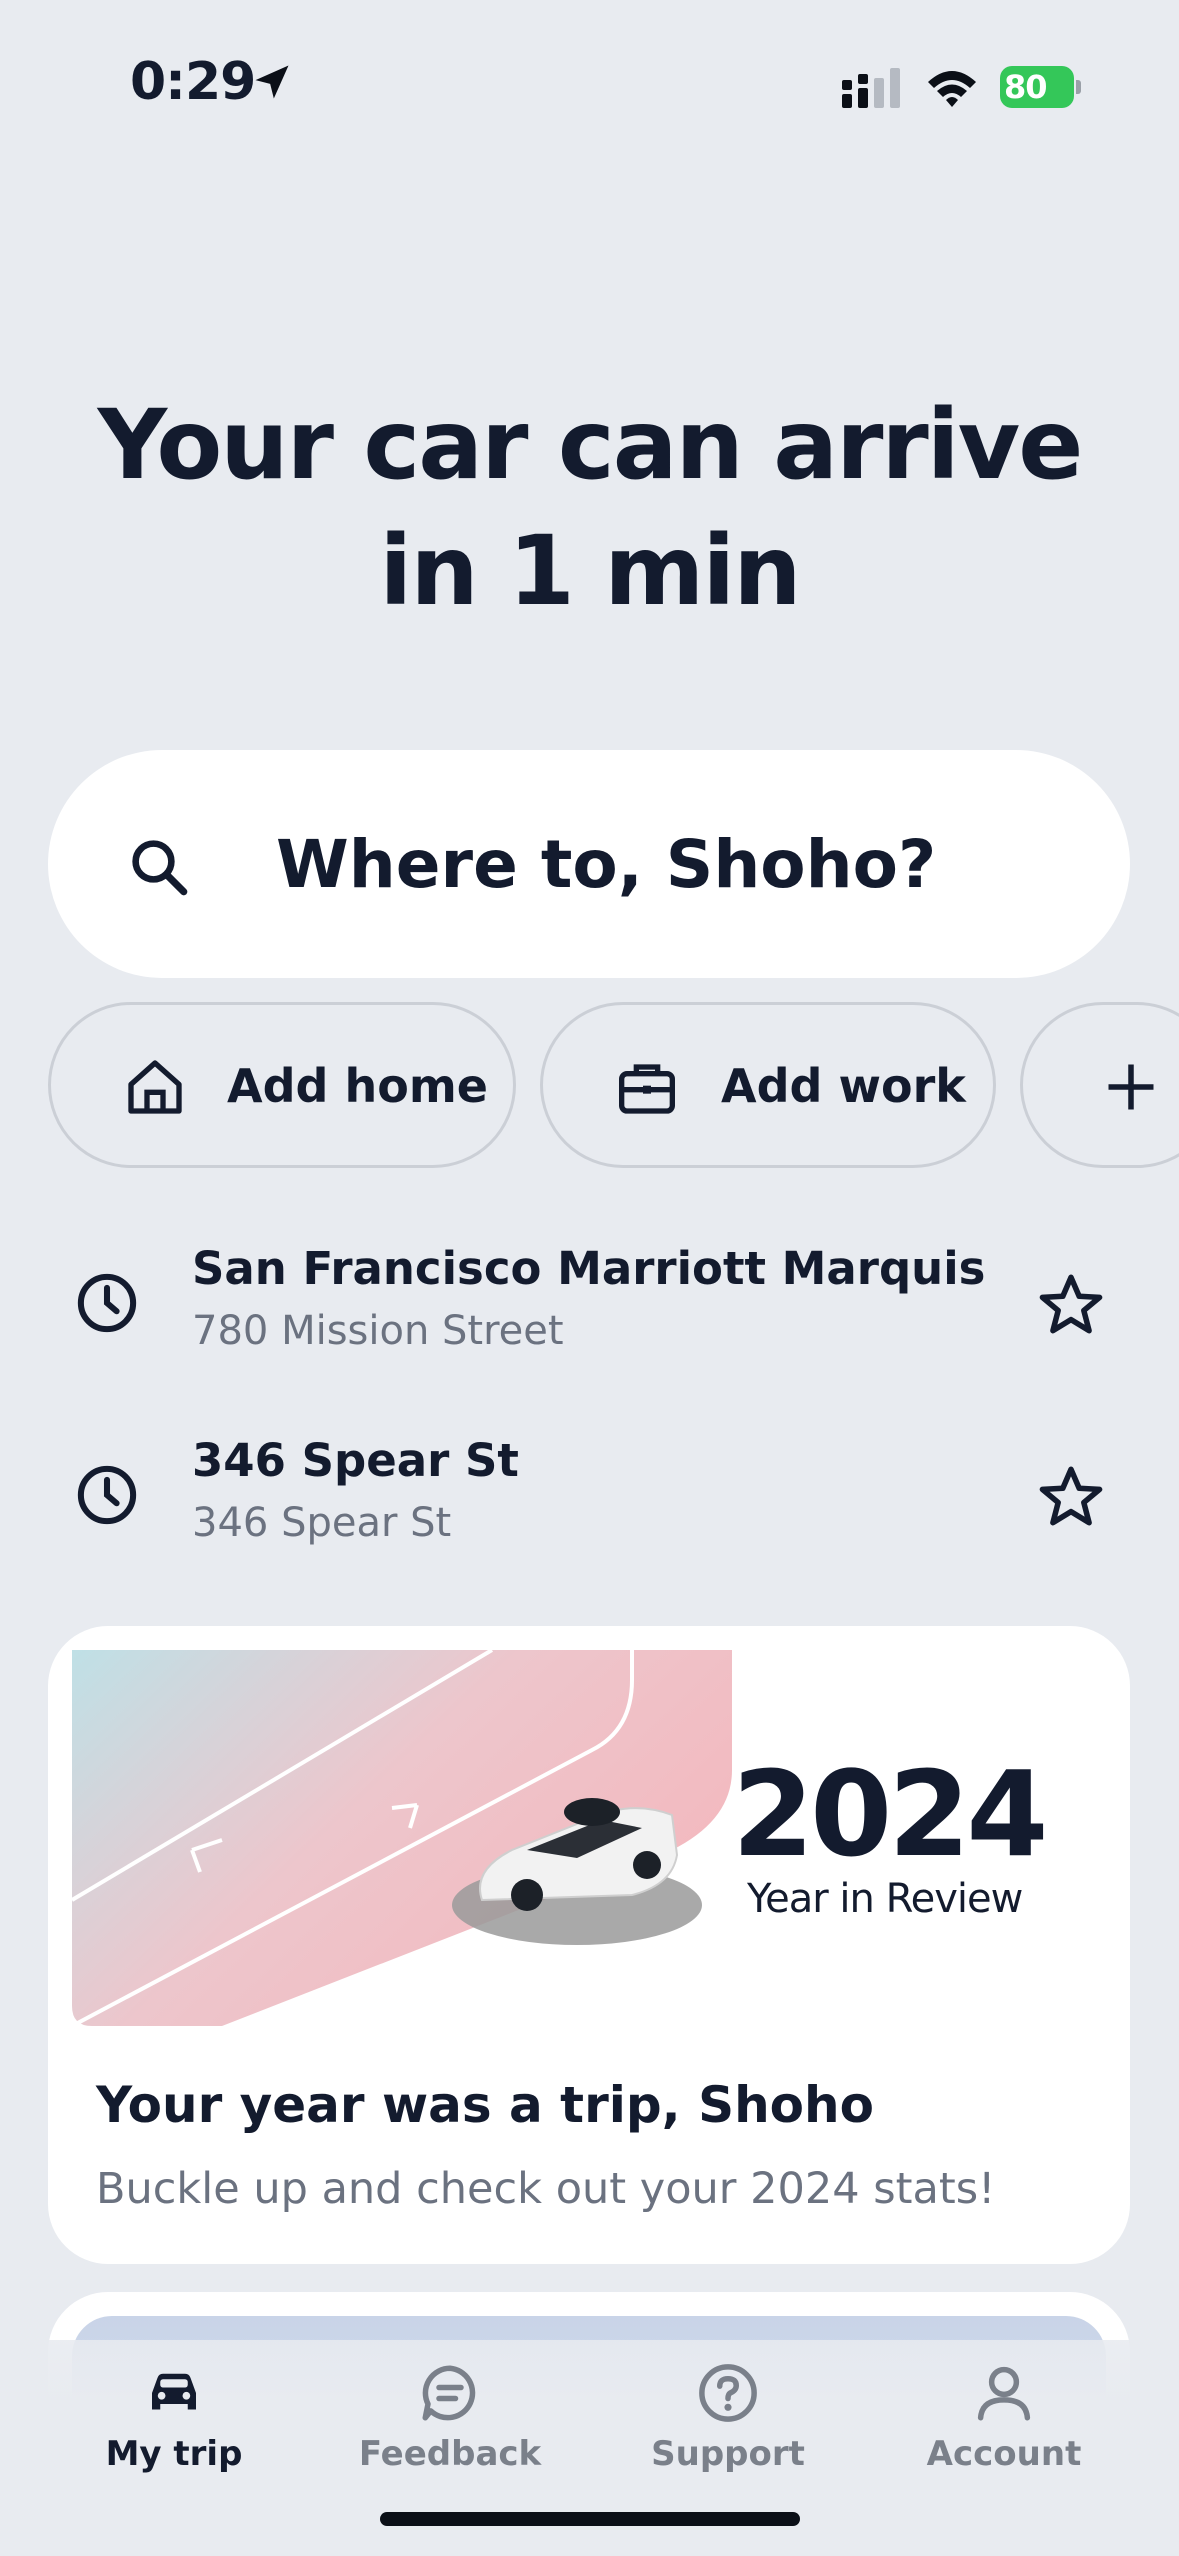  What do you see at coordinates (1026, 87) in the screenshot?
I see `battery-level: 80` at bounding box center [1026, 87].